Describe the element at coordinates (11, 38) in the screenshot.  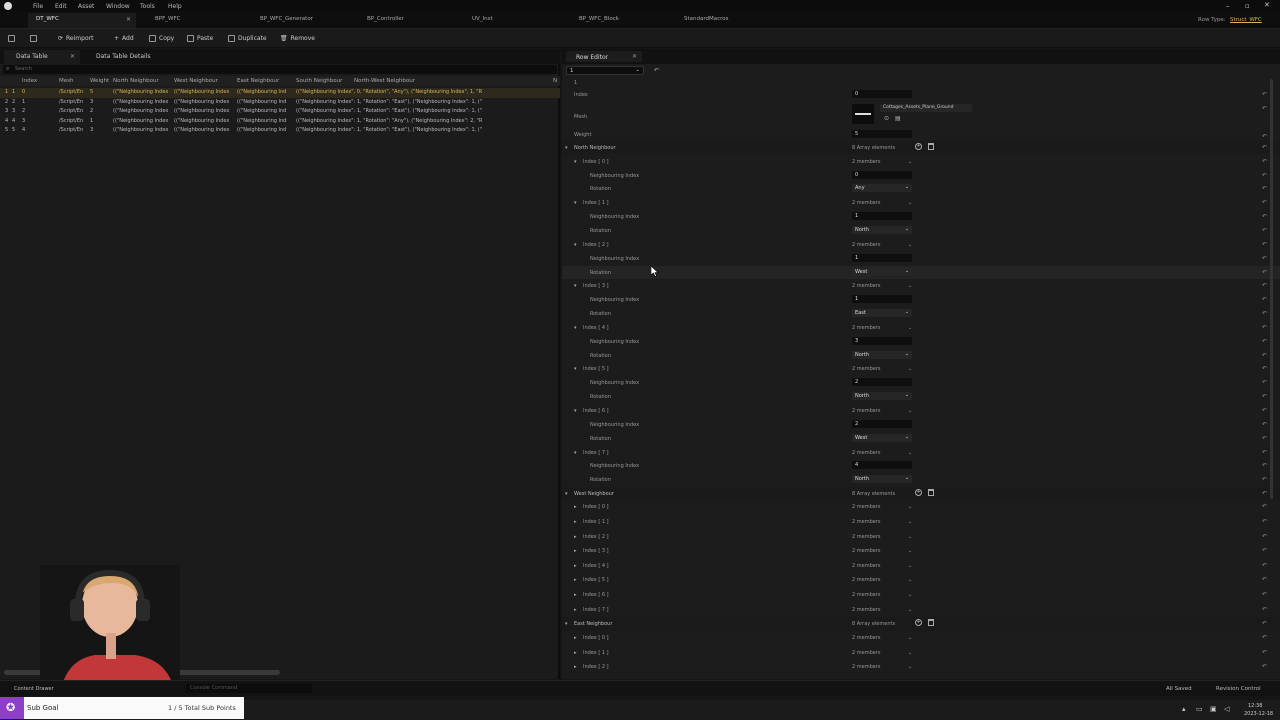
I see `save-button` at that location.